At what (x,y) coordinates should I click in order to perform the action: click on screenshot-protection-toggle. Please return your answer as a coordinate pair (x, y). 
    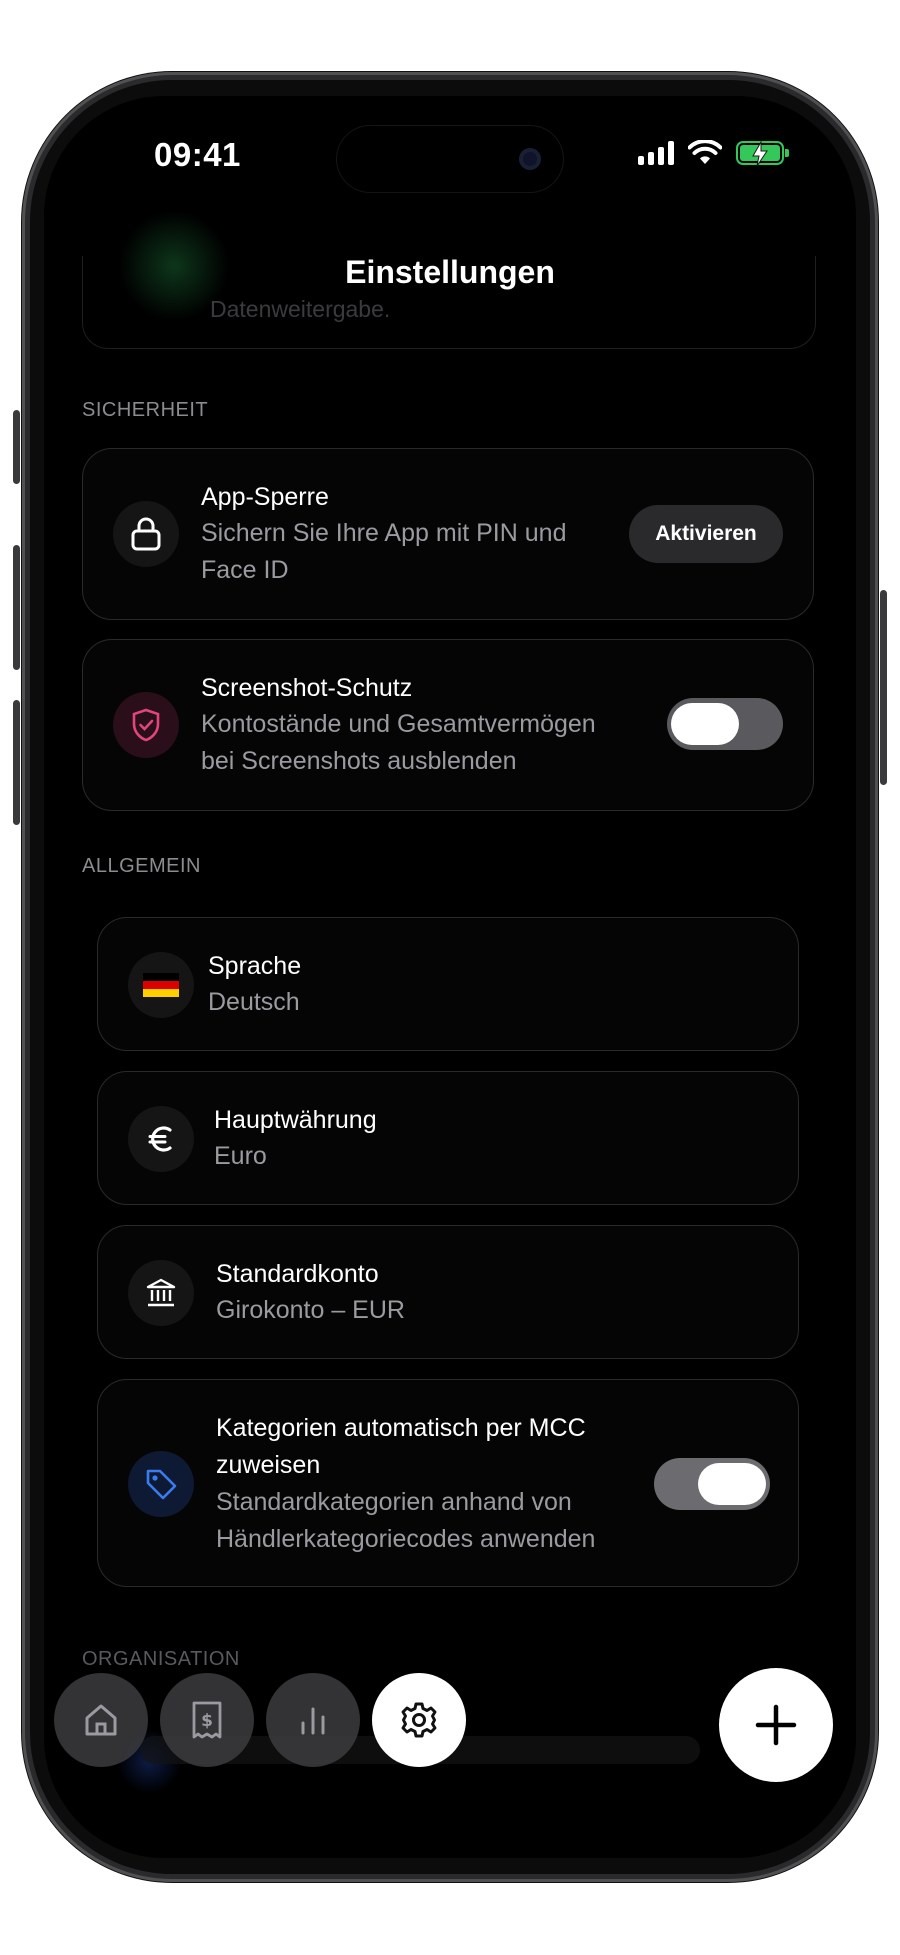
    Looking at the image, I should click on (725, 724).